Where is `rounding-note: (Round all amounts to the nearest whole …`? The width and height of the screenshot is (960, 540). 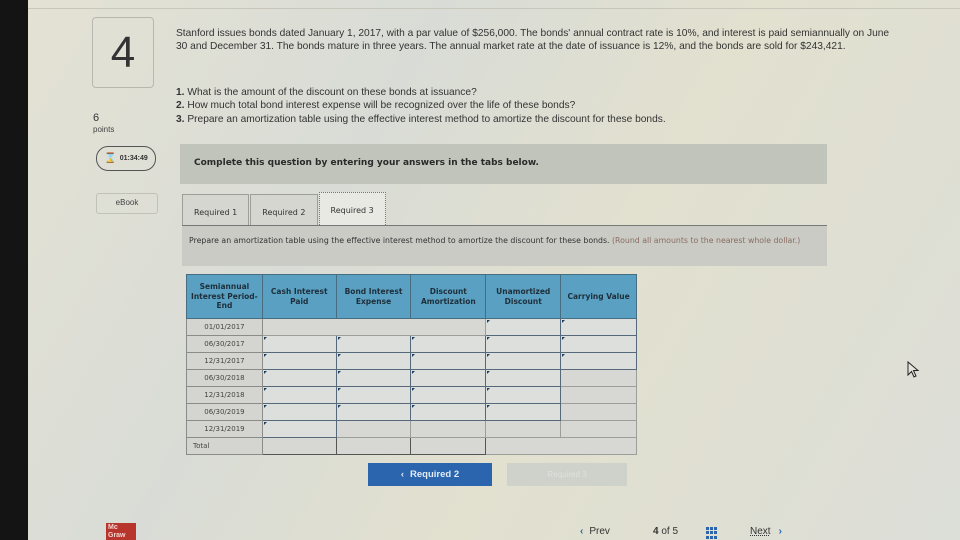
rounding-note: (Round all amounts to the nearest whole … is located at coordinates (706, 240).